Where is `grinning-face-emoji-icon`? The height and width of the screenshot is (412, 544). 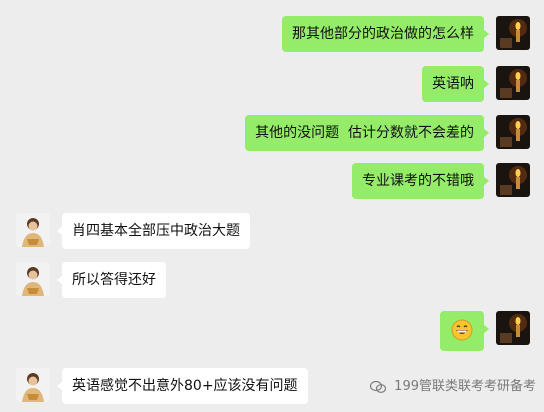 grinning-face-emoji-icon is located at coordinates (462, 330).